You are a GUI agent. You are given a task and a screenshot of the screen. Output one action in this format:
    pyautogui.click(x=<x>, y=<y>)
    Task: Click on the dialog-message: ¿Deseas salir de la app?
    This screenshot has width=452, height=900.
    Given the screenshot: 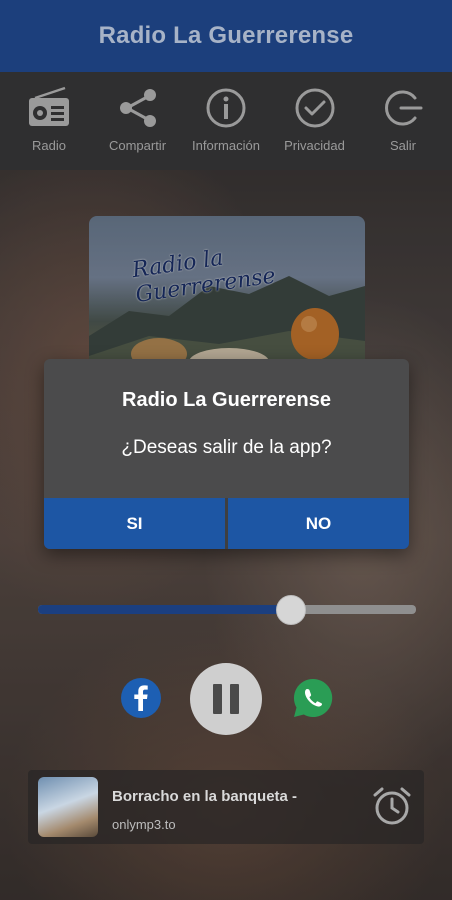 What is the action you would take?
    pyautogui.click(x=226, y=447)
    